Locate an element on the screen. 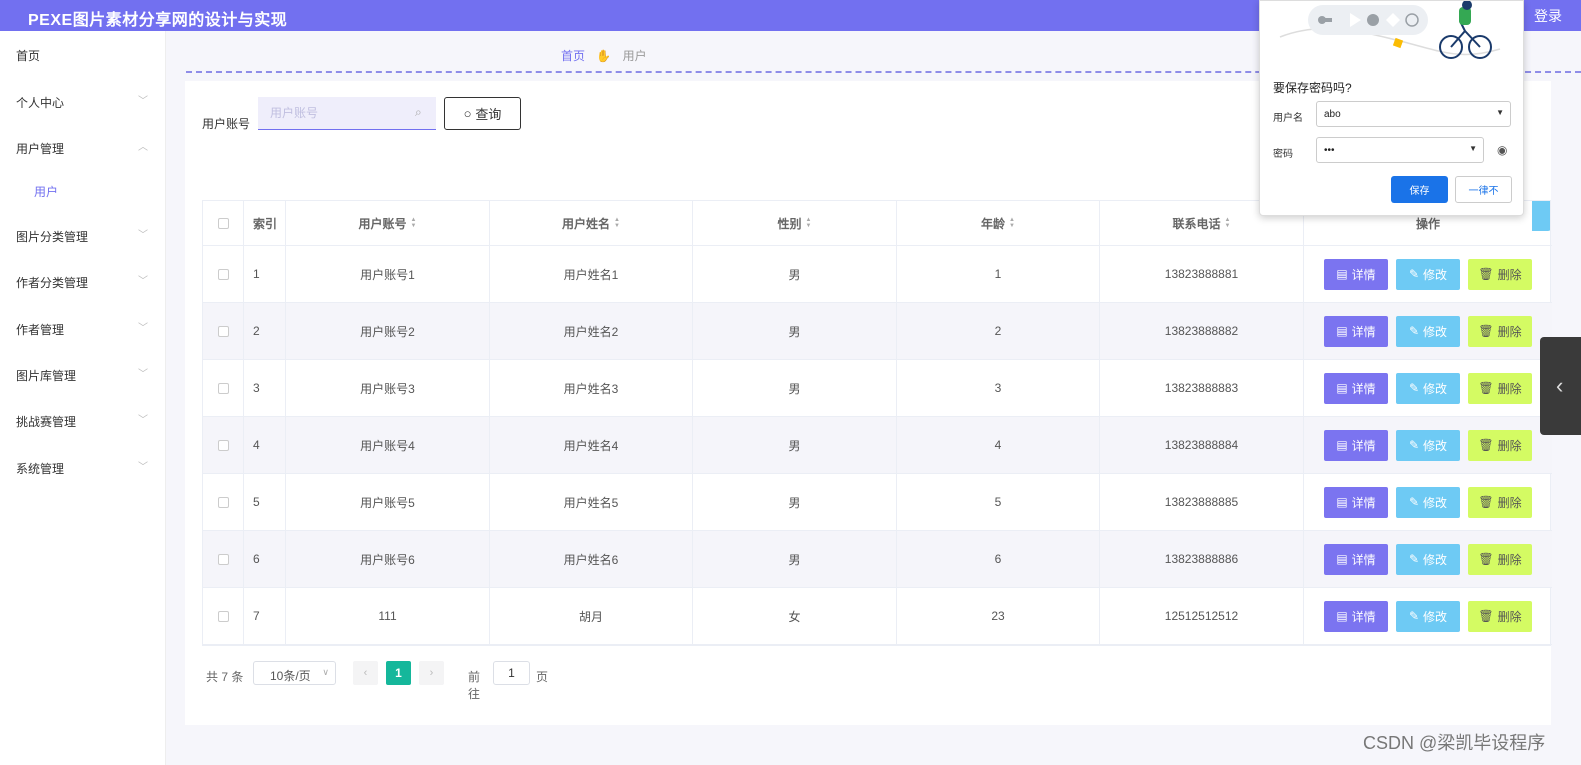 This screenshot has width=1581, height=765. header-gender: 性别 ▲ ▼ is located at coordinates (795, 223).